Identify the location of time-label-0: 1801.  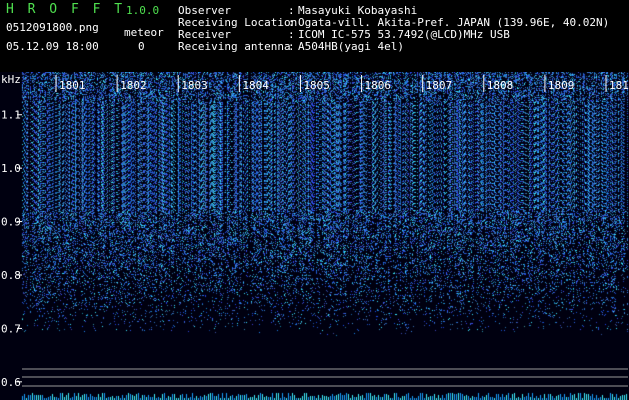
(72, 85).